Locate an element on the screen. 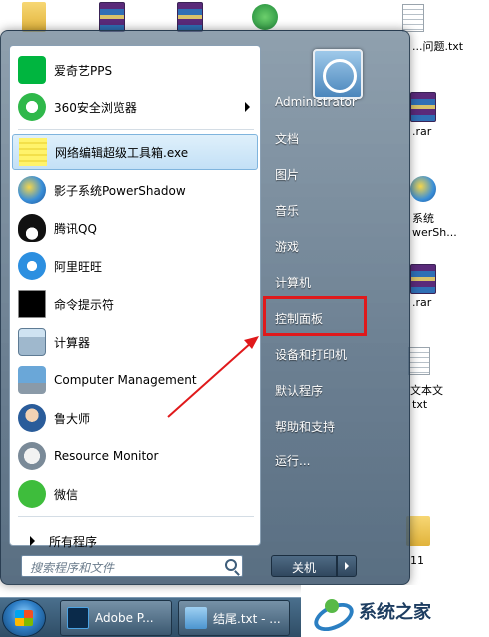 This screenshot has width=489, height=637. program-item-calculator: 计算器 is located at coordinates (135, 342).